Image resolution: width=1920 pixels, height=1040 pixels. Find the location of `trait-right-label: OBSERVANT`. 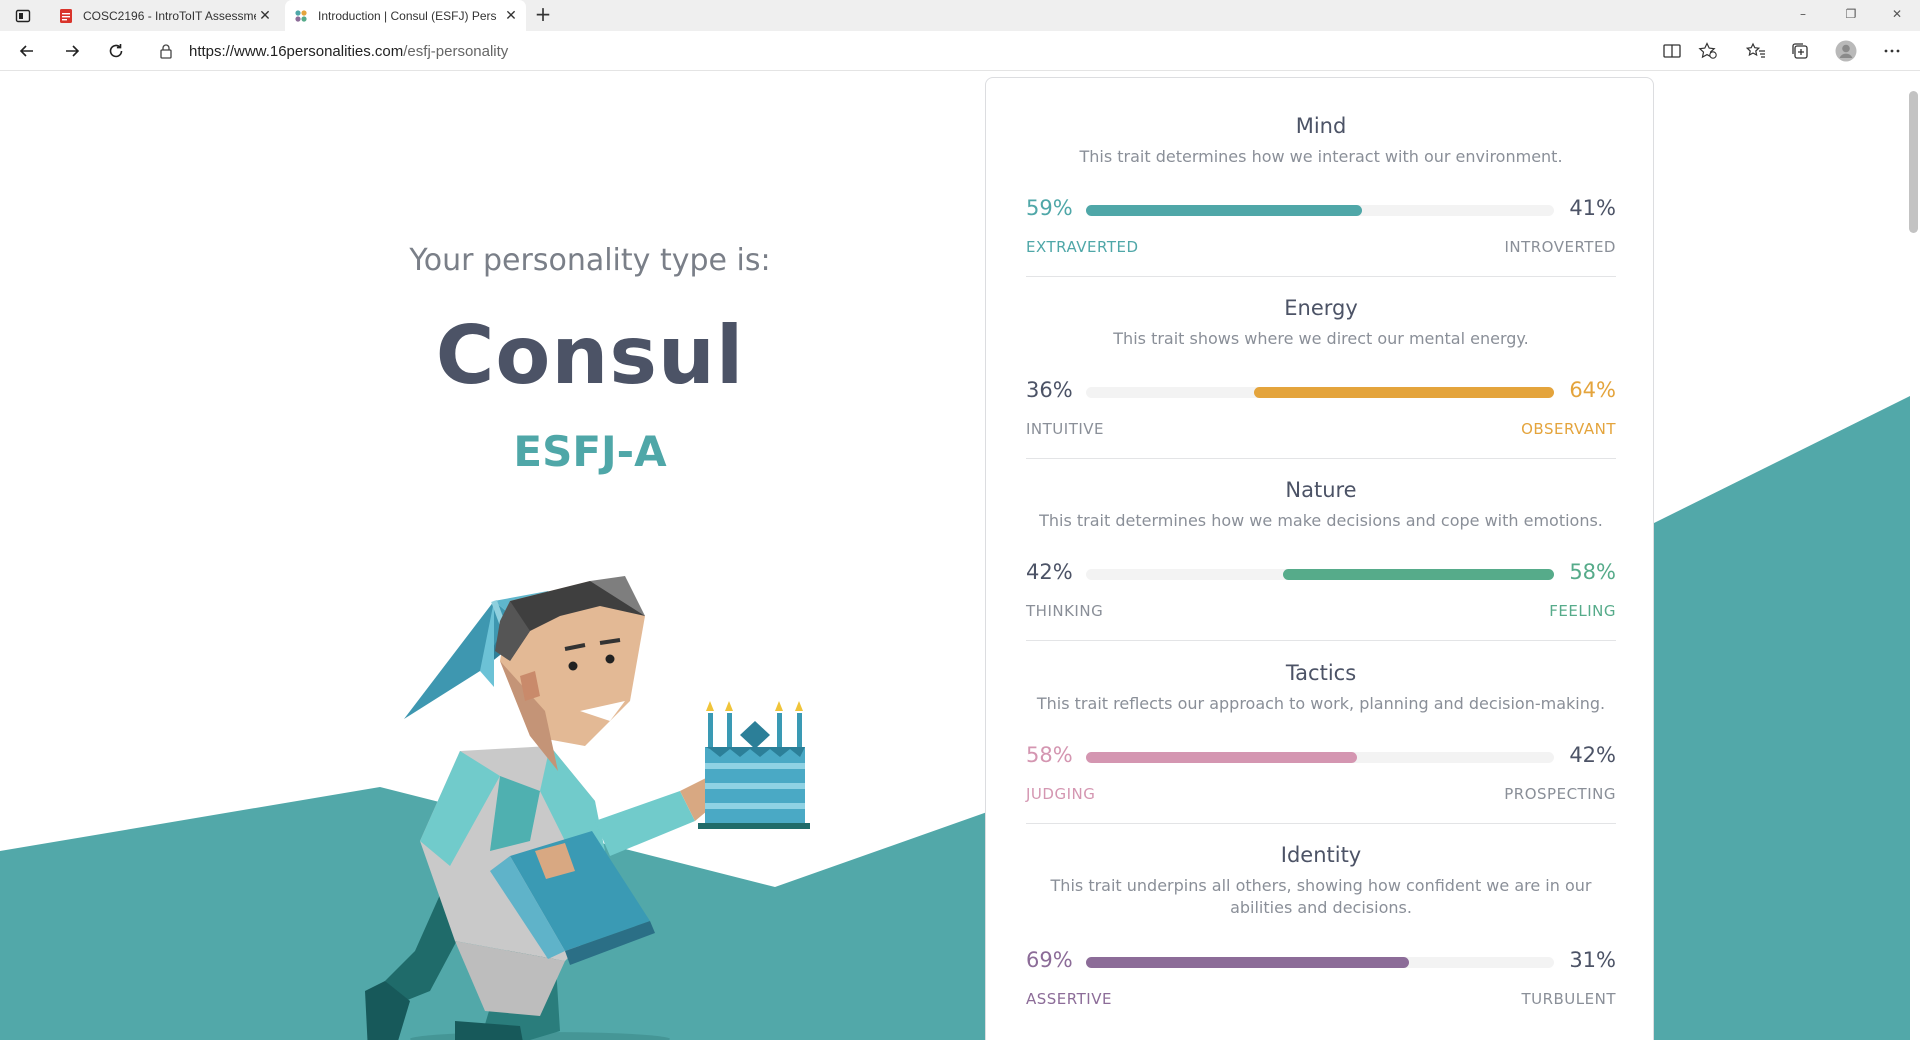

trait-right-label: OBSERVANT is located at coordinates (1568, 429).